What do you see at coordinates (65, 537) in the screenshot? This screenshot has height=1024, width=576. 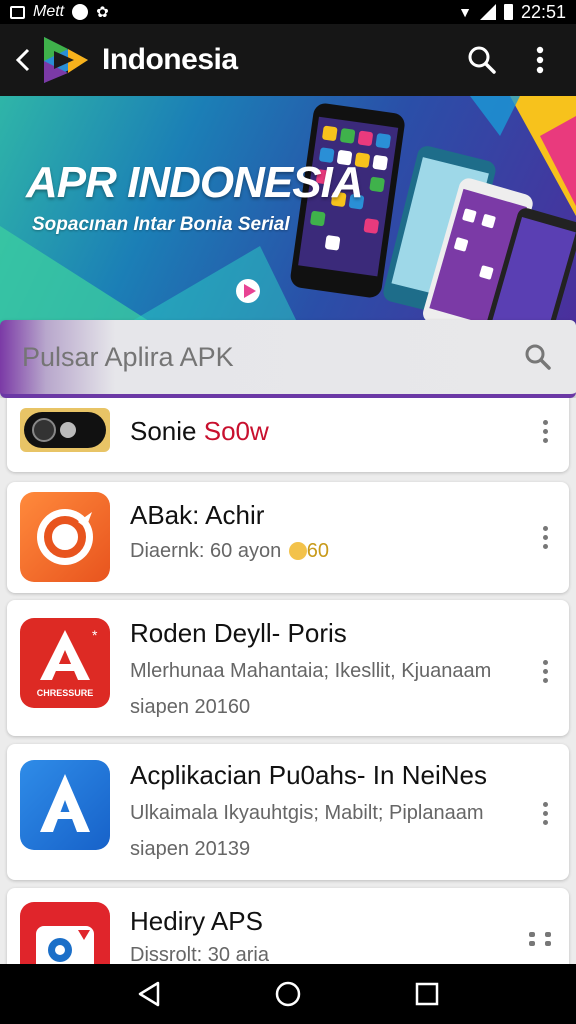 I see `app-icon-orange-ring` at bounding box center [65, 537].